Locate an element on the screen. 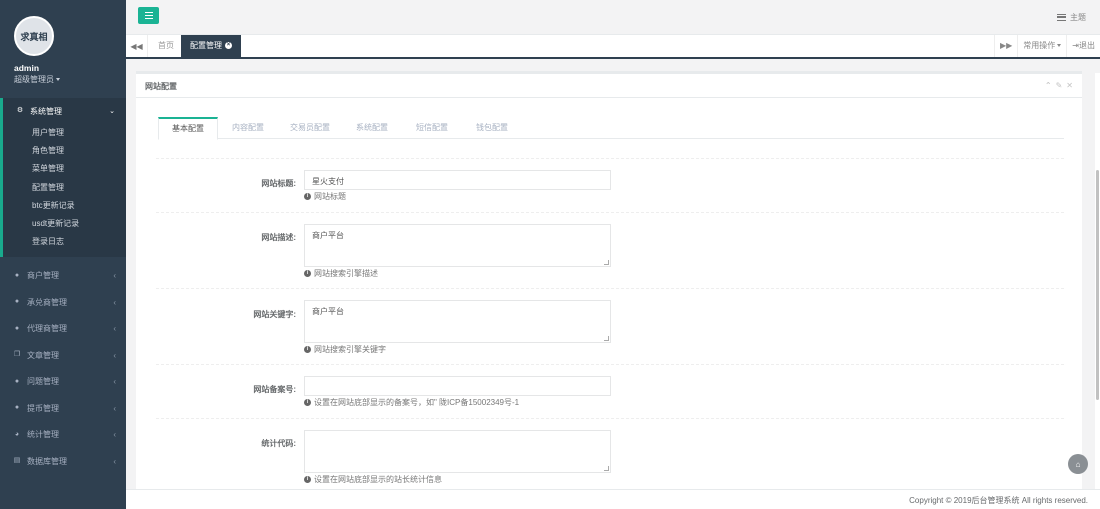 The image size is (1100, 509). subtab-basic: 基本配置 is located at coordinates (188, 128).